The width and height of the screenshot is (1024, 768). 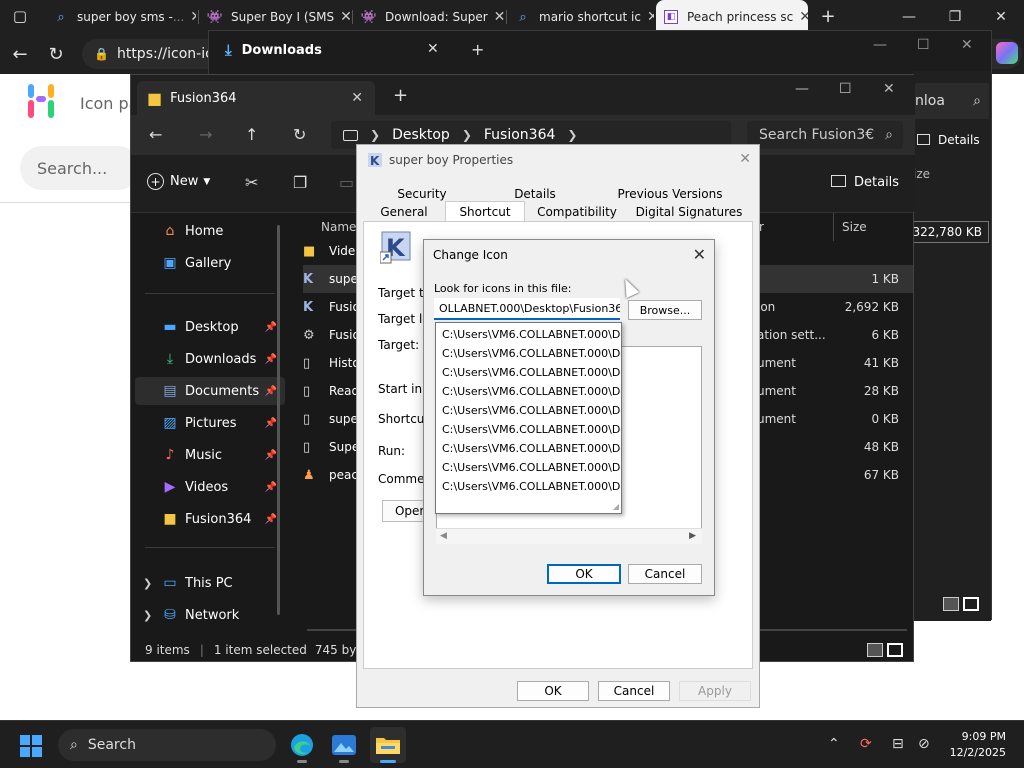 I want to click on photos-app, so click(x=344, y=745).